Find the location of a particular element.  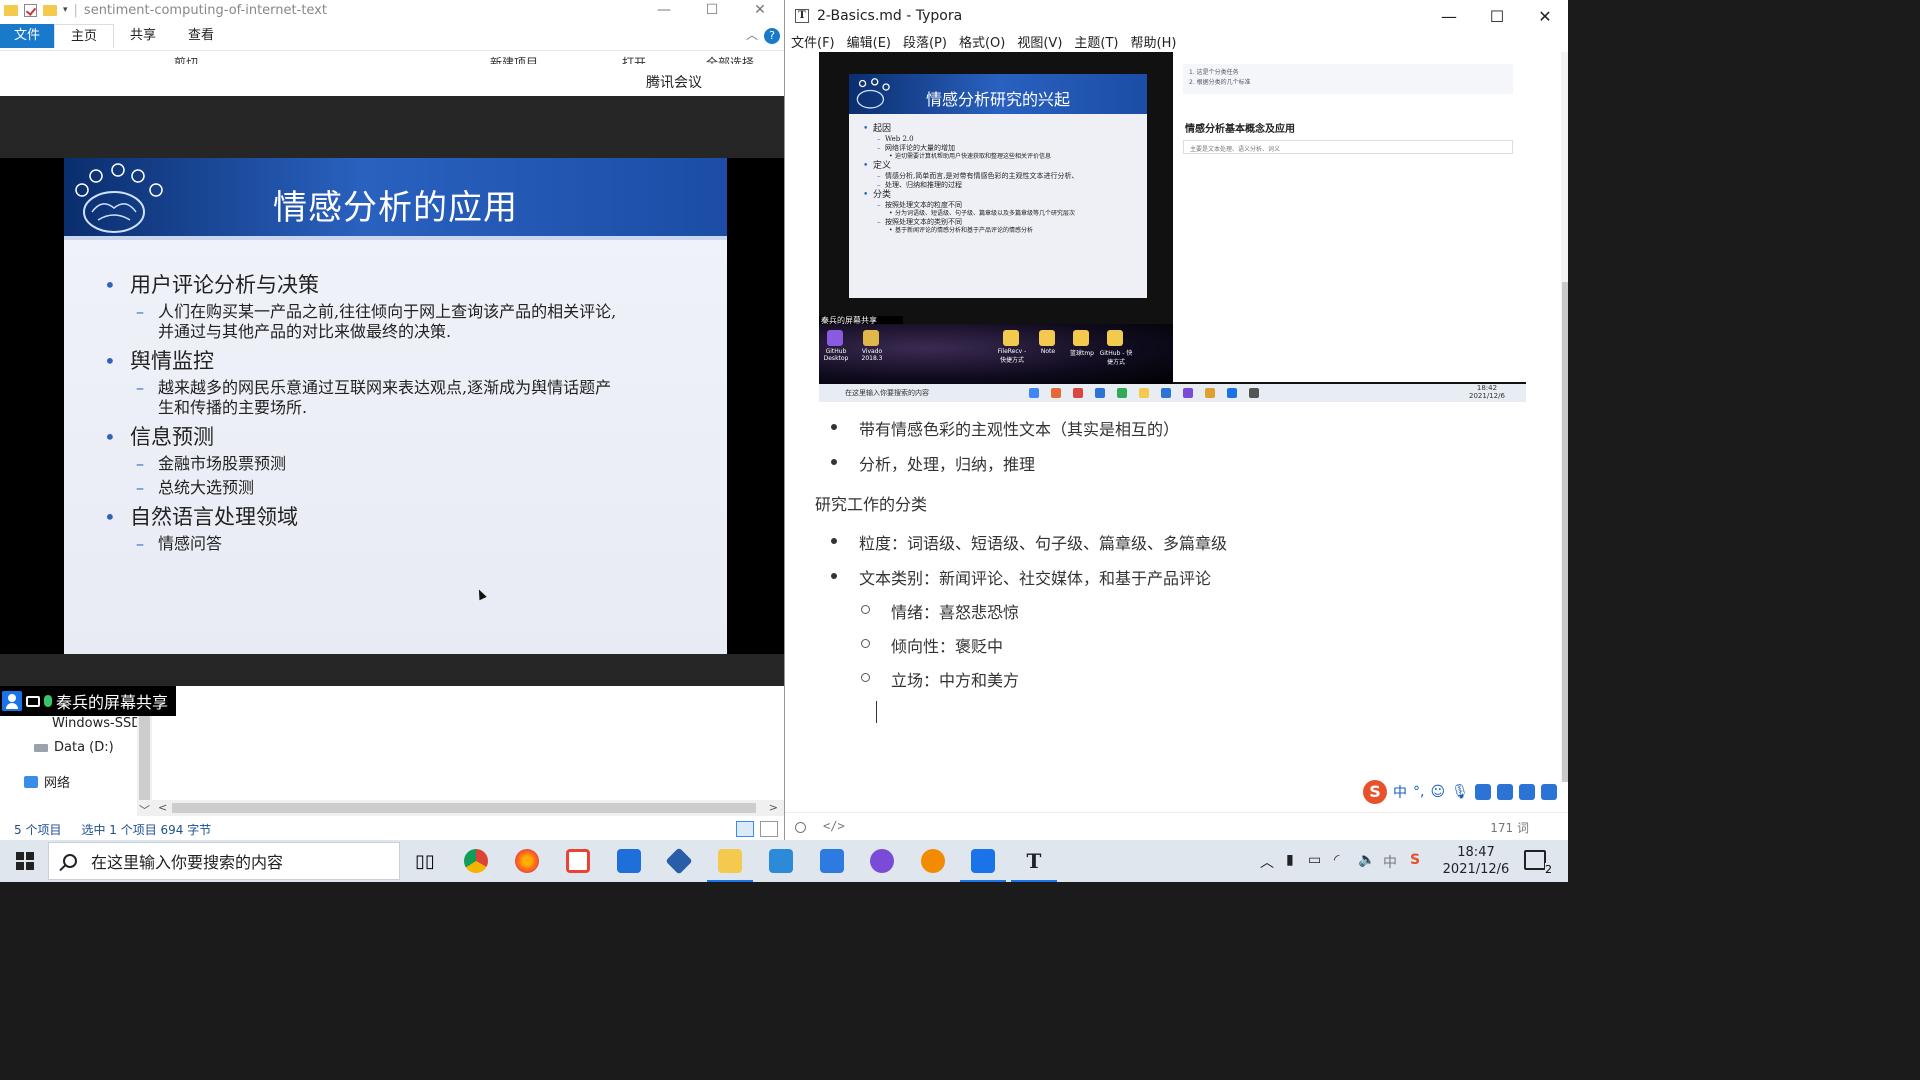

slide-sub-bullet: 情感问答 is located at coordinates (404, 544).